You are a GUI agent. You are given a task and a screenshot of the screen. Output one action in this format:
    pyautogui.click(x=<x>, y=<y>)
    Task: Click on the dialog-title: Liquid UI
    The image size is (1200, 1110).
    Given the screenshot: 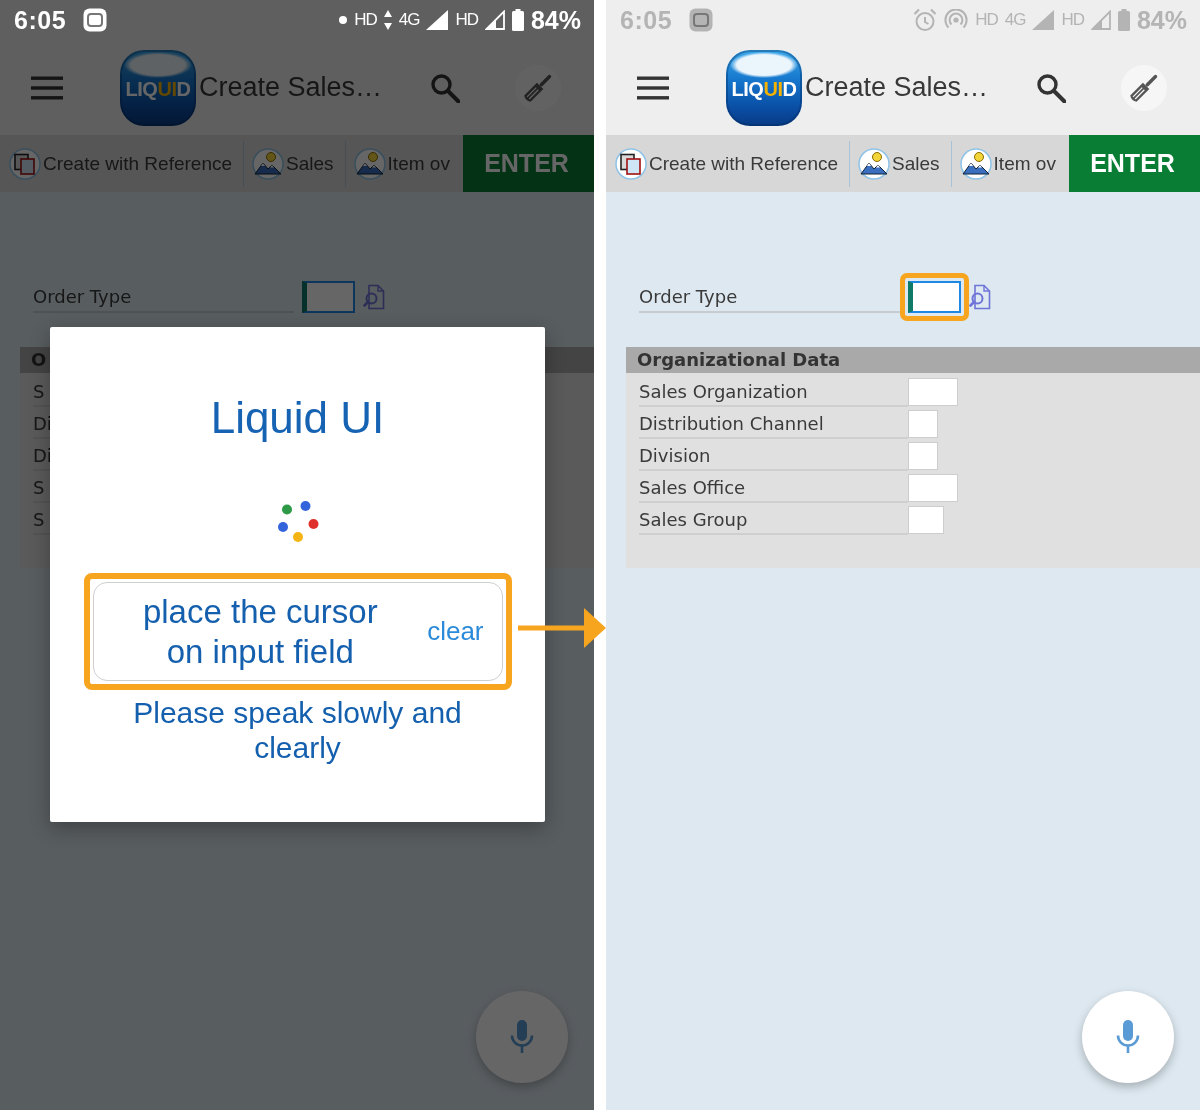 What is the action you would take?
    pyautogui.click(x=297, y=418)
    